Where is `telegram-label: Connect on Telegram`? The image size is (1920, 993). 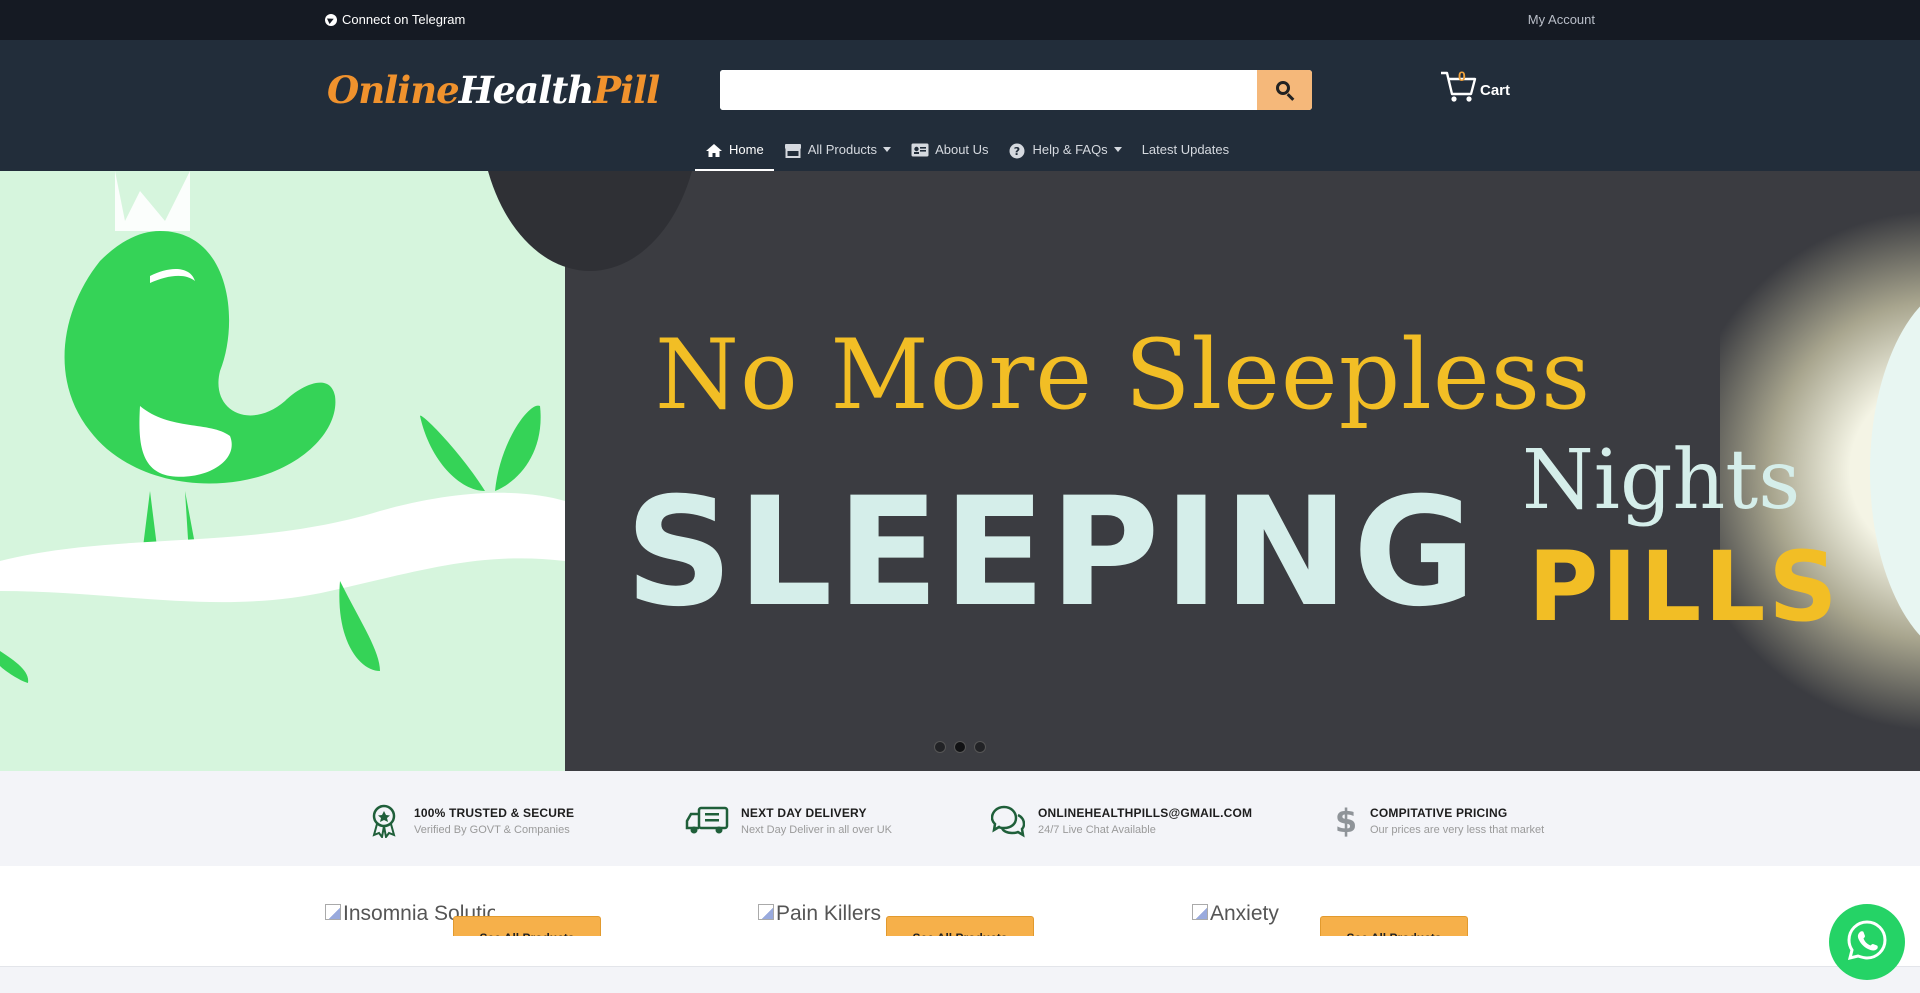
telegram-label: Connect on Telegram is located at coordinates (404, 19).